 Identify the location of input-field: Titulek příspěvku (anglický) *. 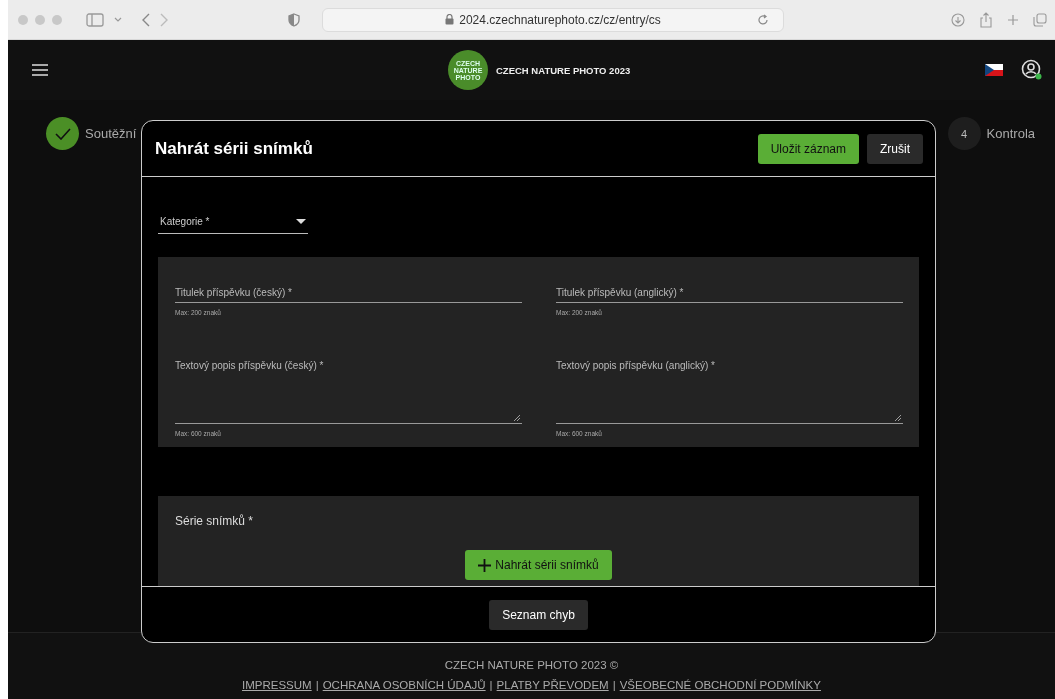
(729, 293).